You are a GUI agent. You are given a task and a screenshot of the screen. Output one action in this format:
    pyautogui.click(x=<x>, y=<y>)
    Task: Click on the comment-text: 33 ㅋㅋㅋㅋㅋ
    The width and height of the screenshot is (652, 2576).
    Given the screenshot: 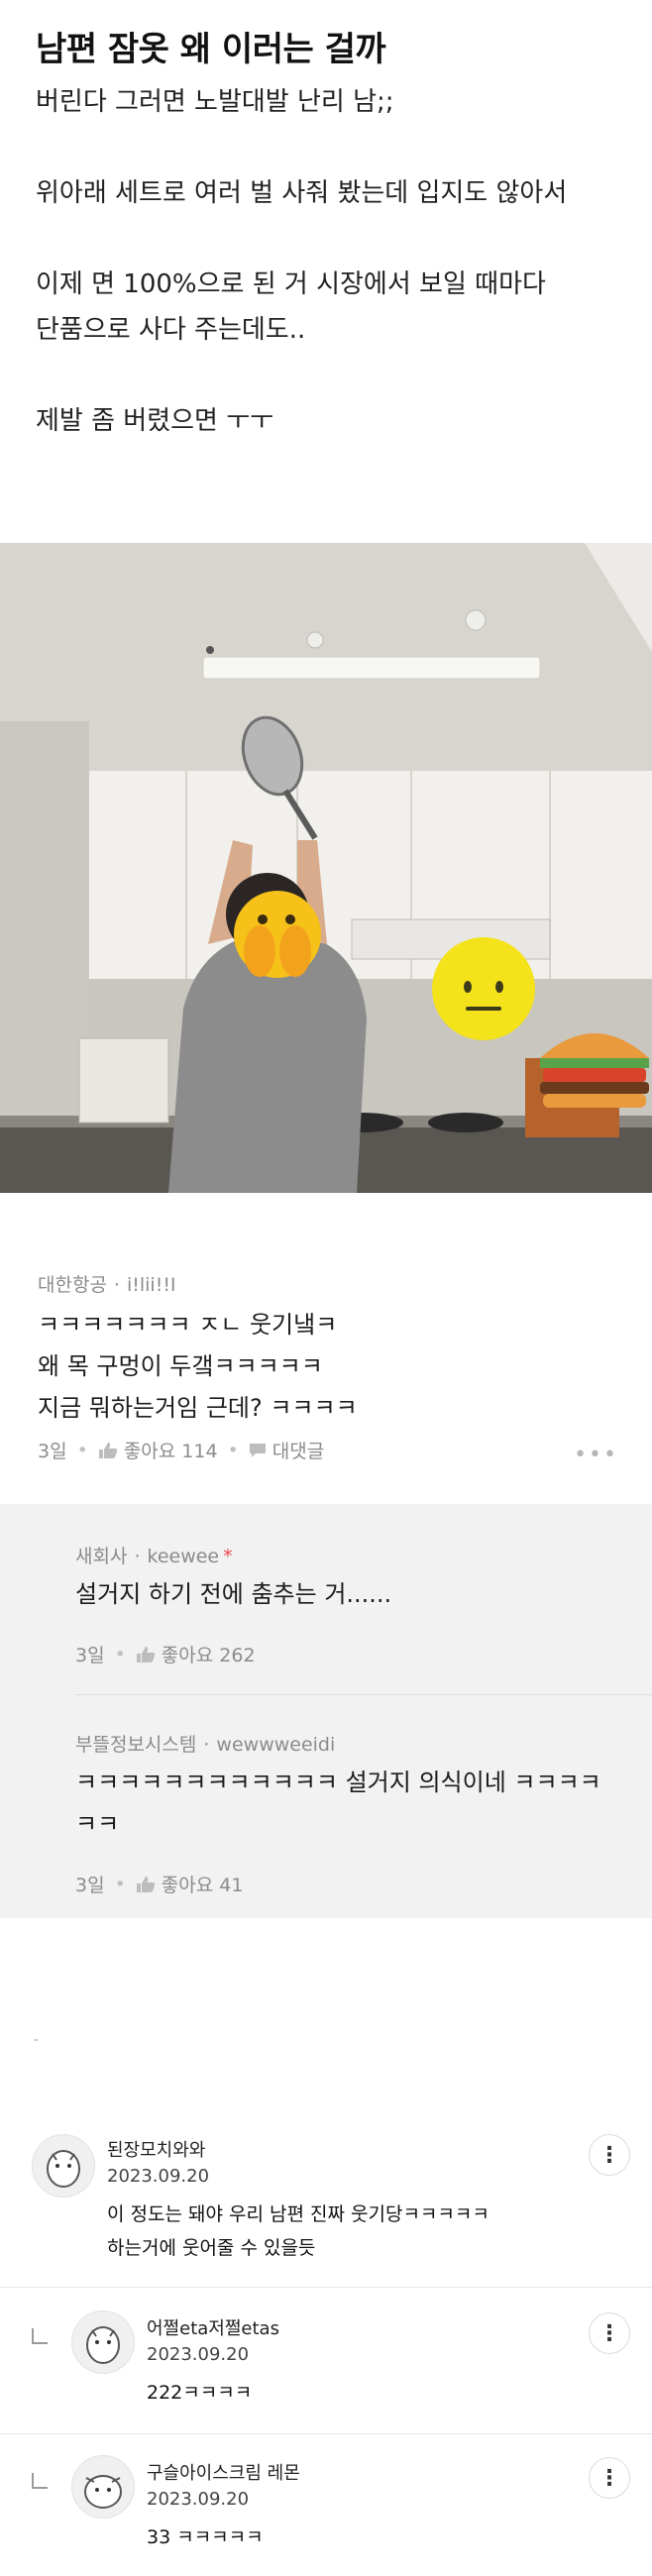 What is the action you would take?
    pyautogui.click(x=205, y=2538)
    